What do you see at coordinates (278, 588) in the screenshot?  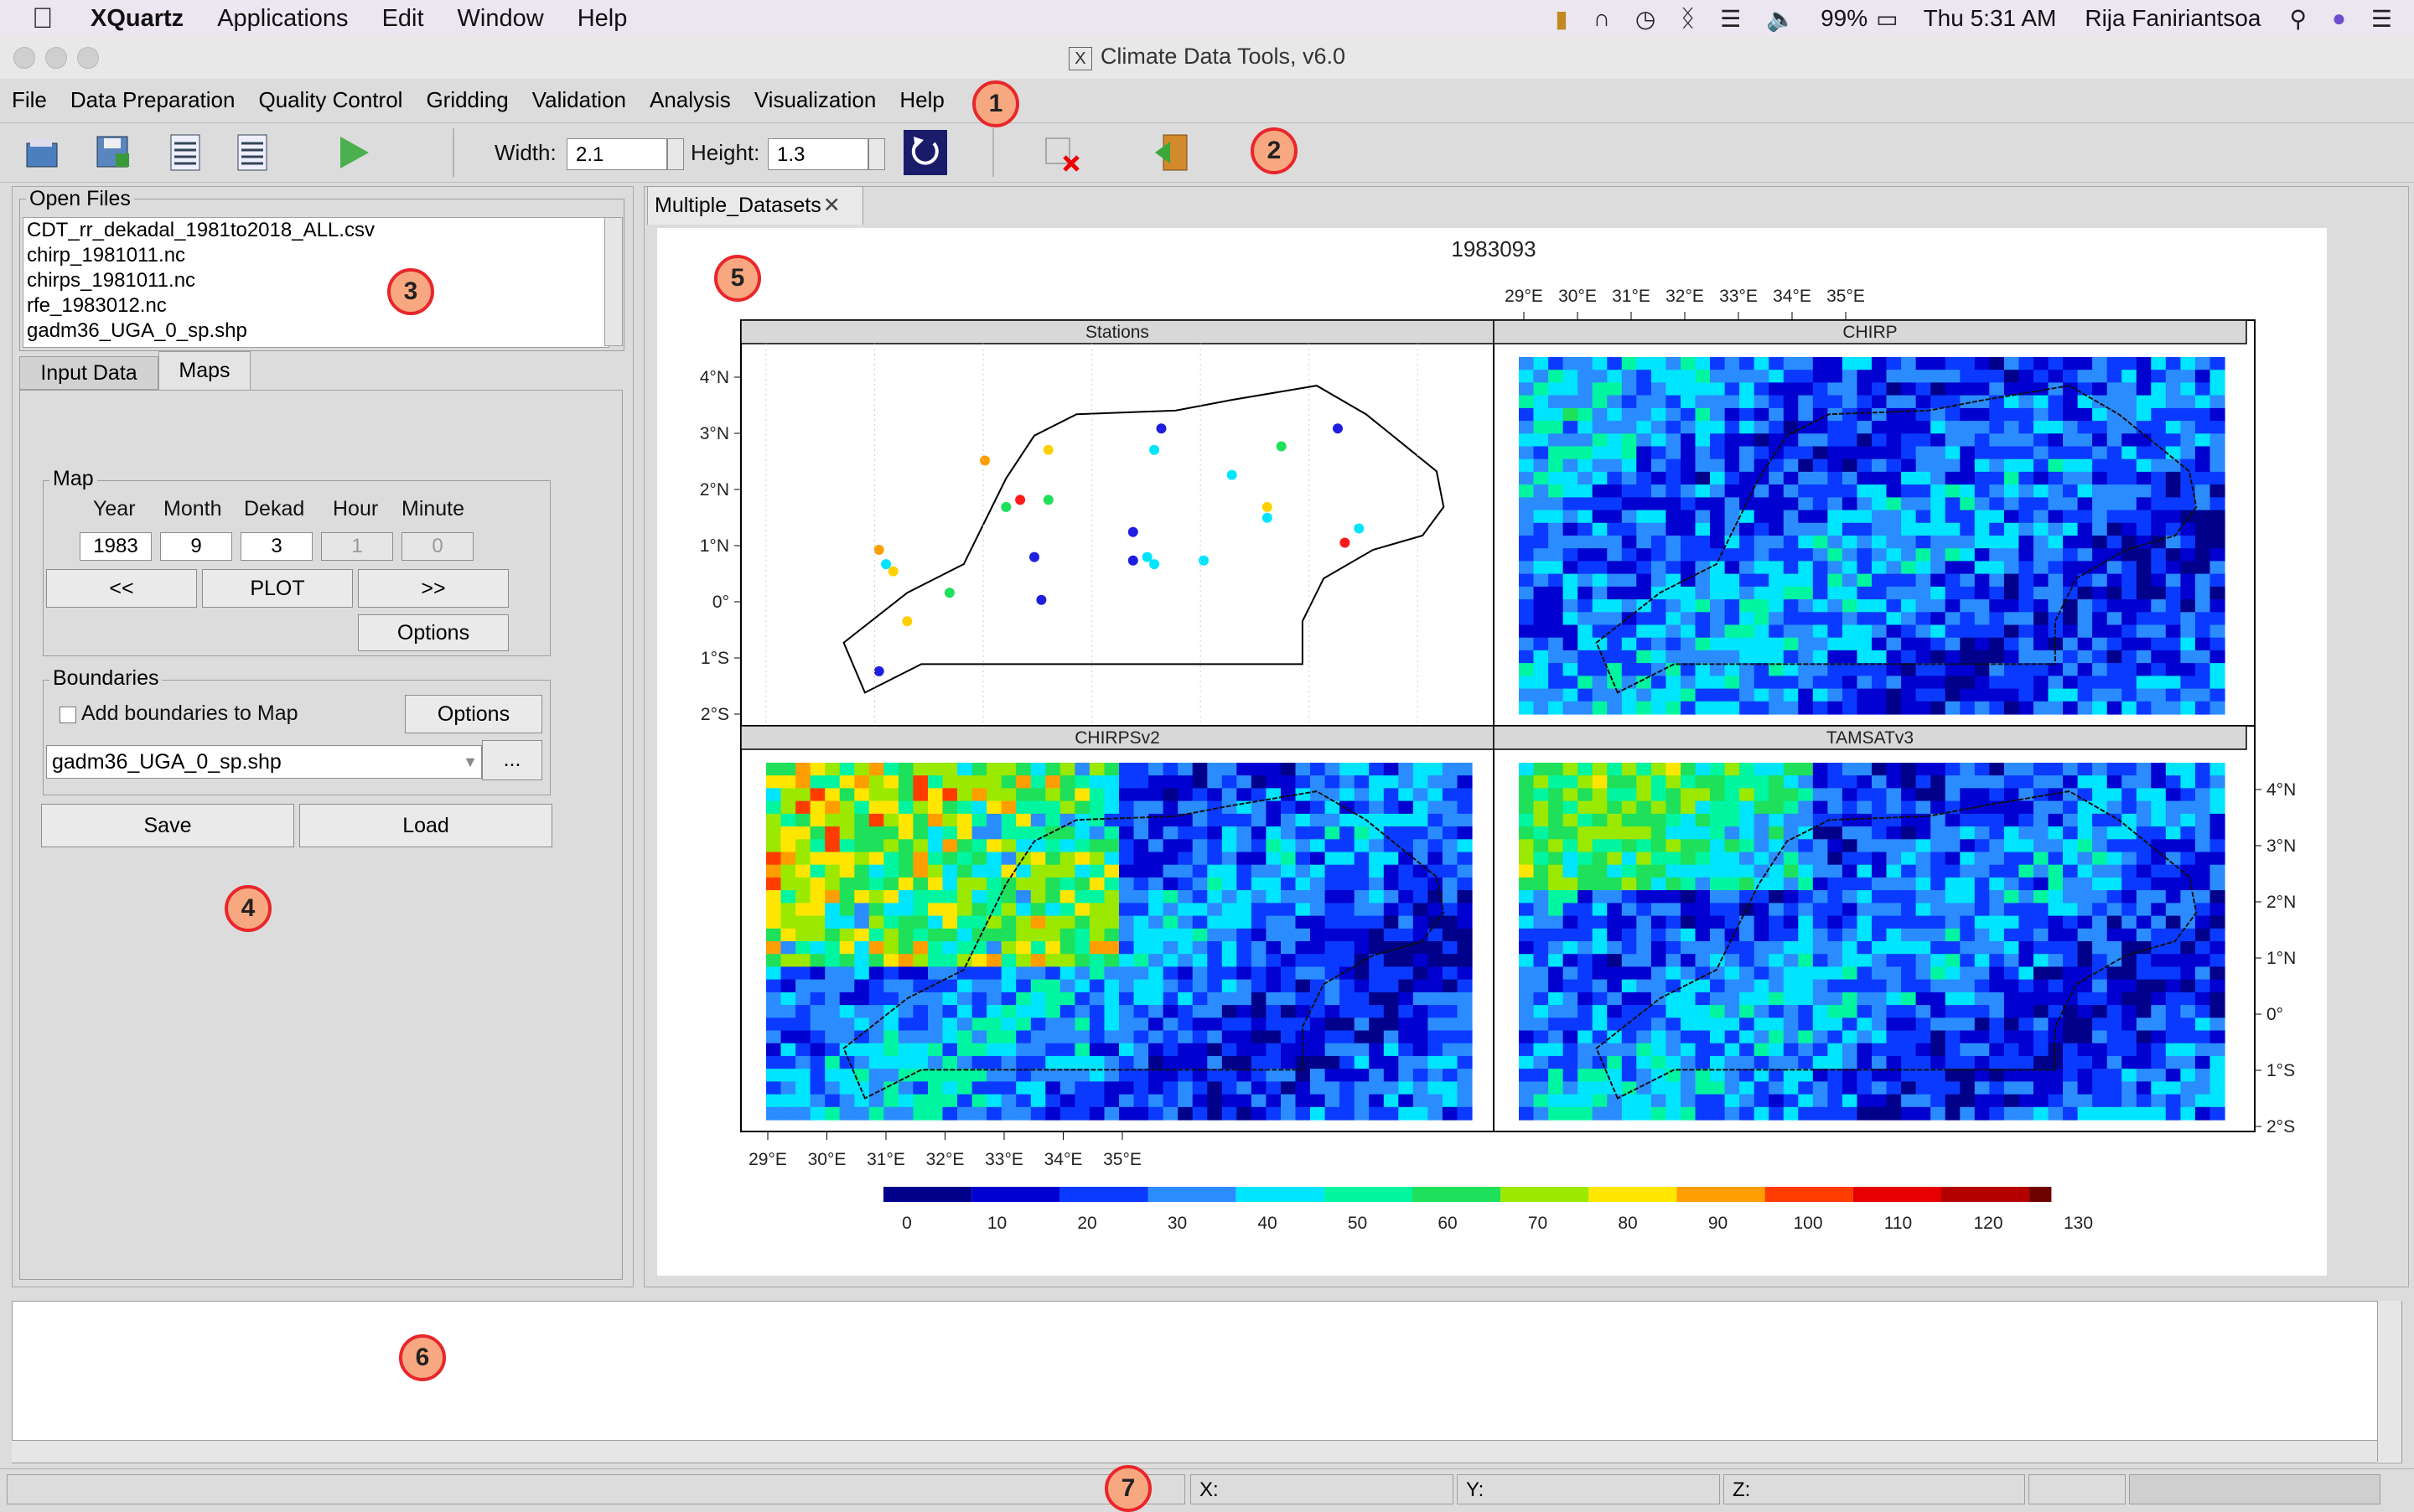 I see `plot-button: PLOT` at bounding box center [278, 588].